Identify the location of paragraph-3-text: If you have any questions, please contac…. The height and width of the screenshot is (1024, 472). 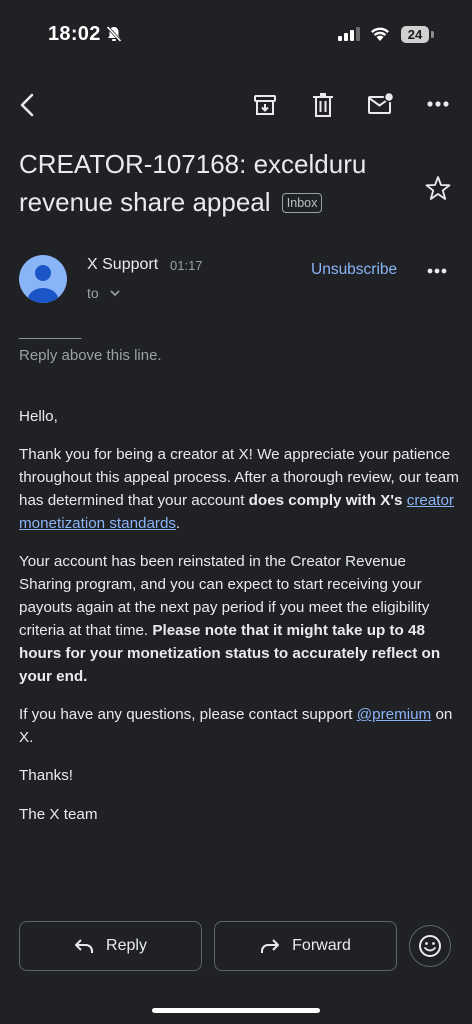
(188, 714).